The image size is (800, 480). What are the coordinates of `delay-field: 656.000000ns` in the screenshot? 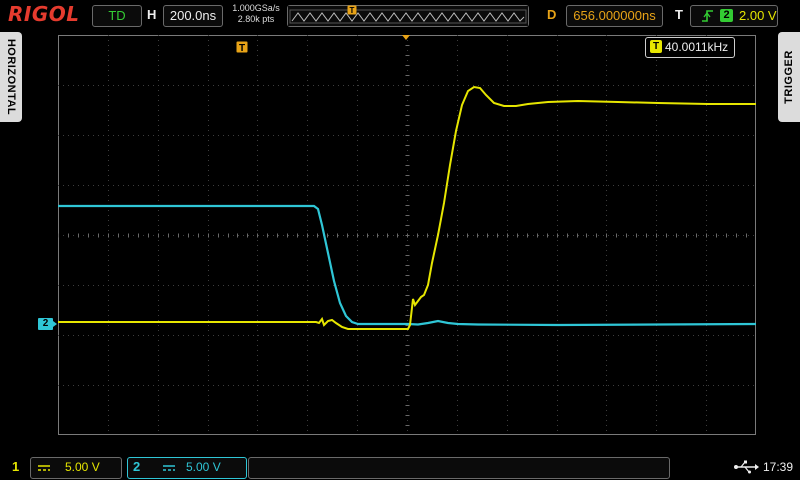 It's located at (614, 16).